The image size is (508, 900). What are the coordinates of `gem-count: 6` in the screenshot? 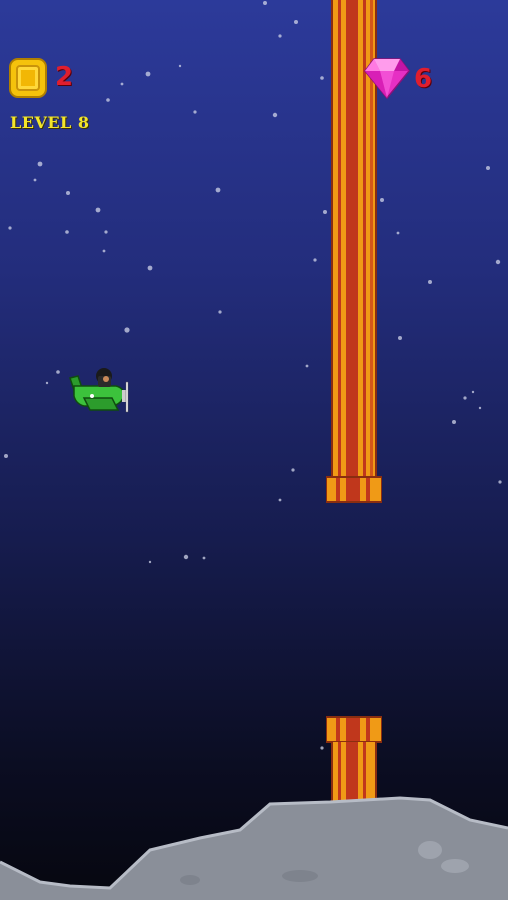 It's located at (423, 79).